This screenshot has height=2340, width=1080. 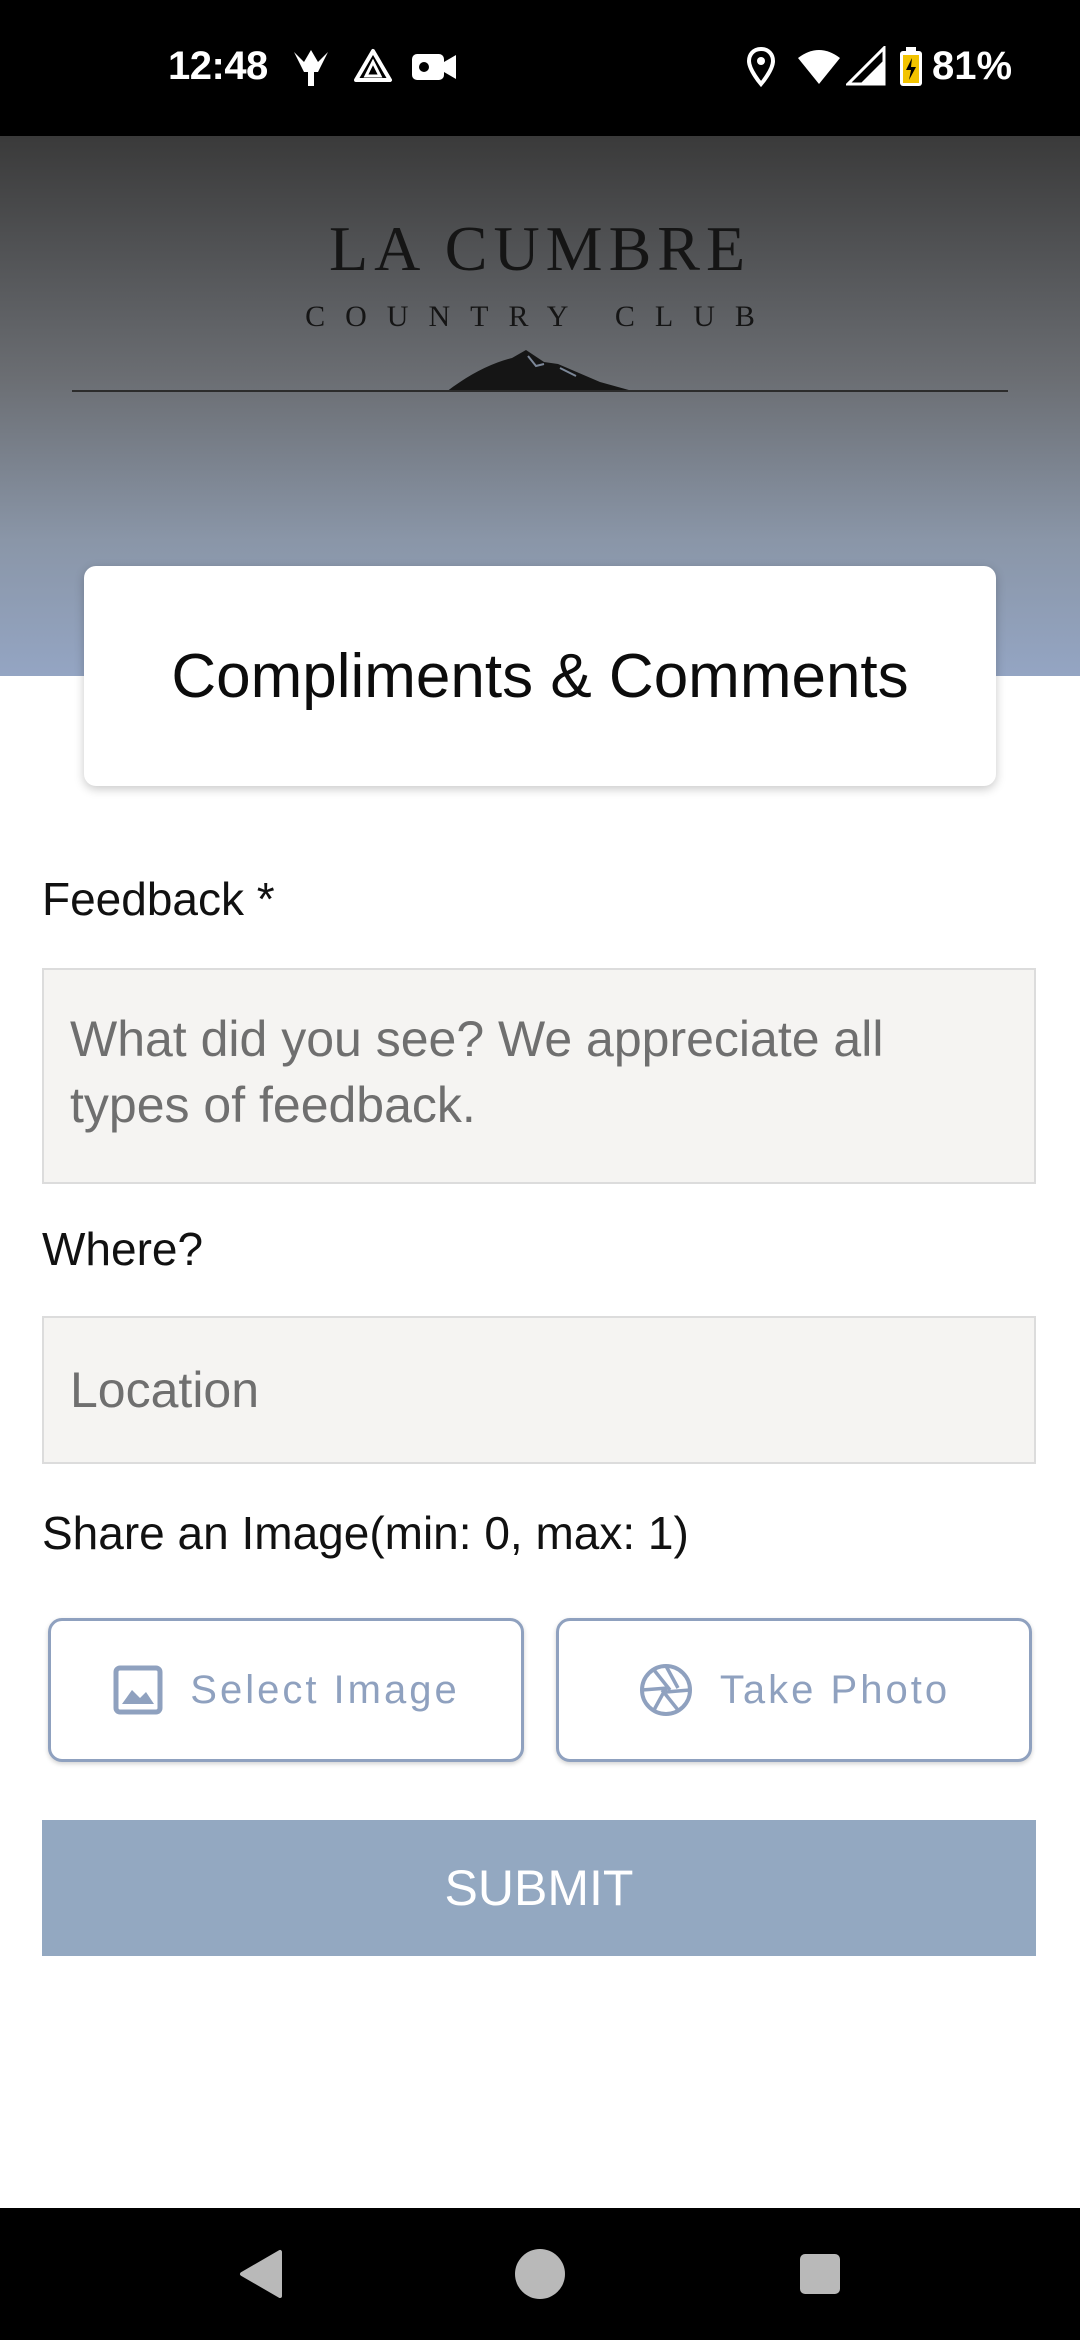 I want to click on share-image-label: Share an Image(min: 0, max: 1), so click(x=365, y=1533).